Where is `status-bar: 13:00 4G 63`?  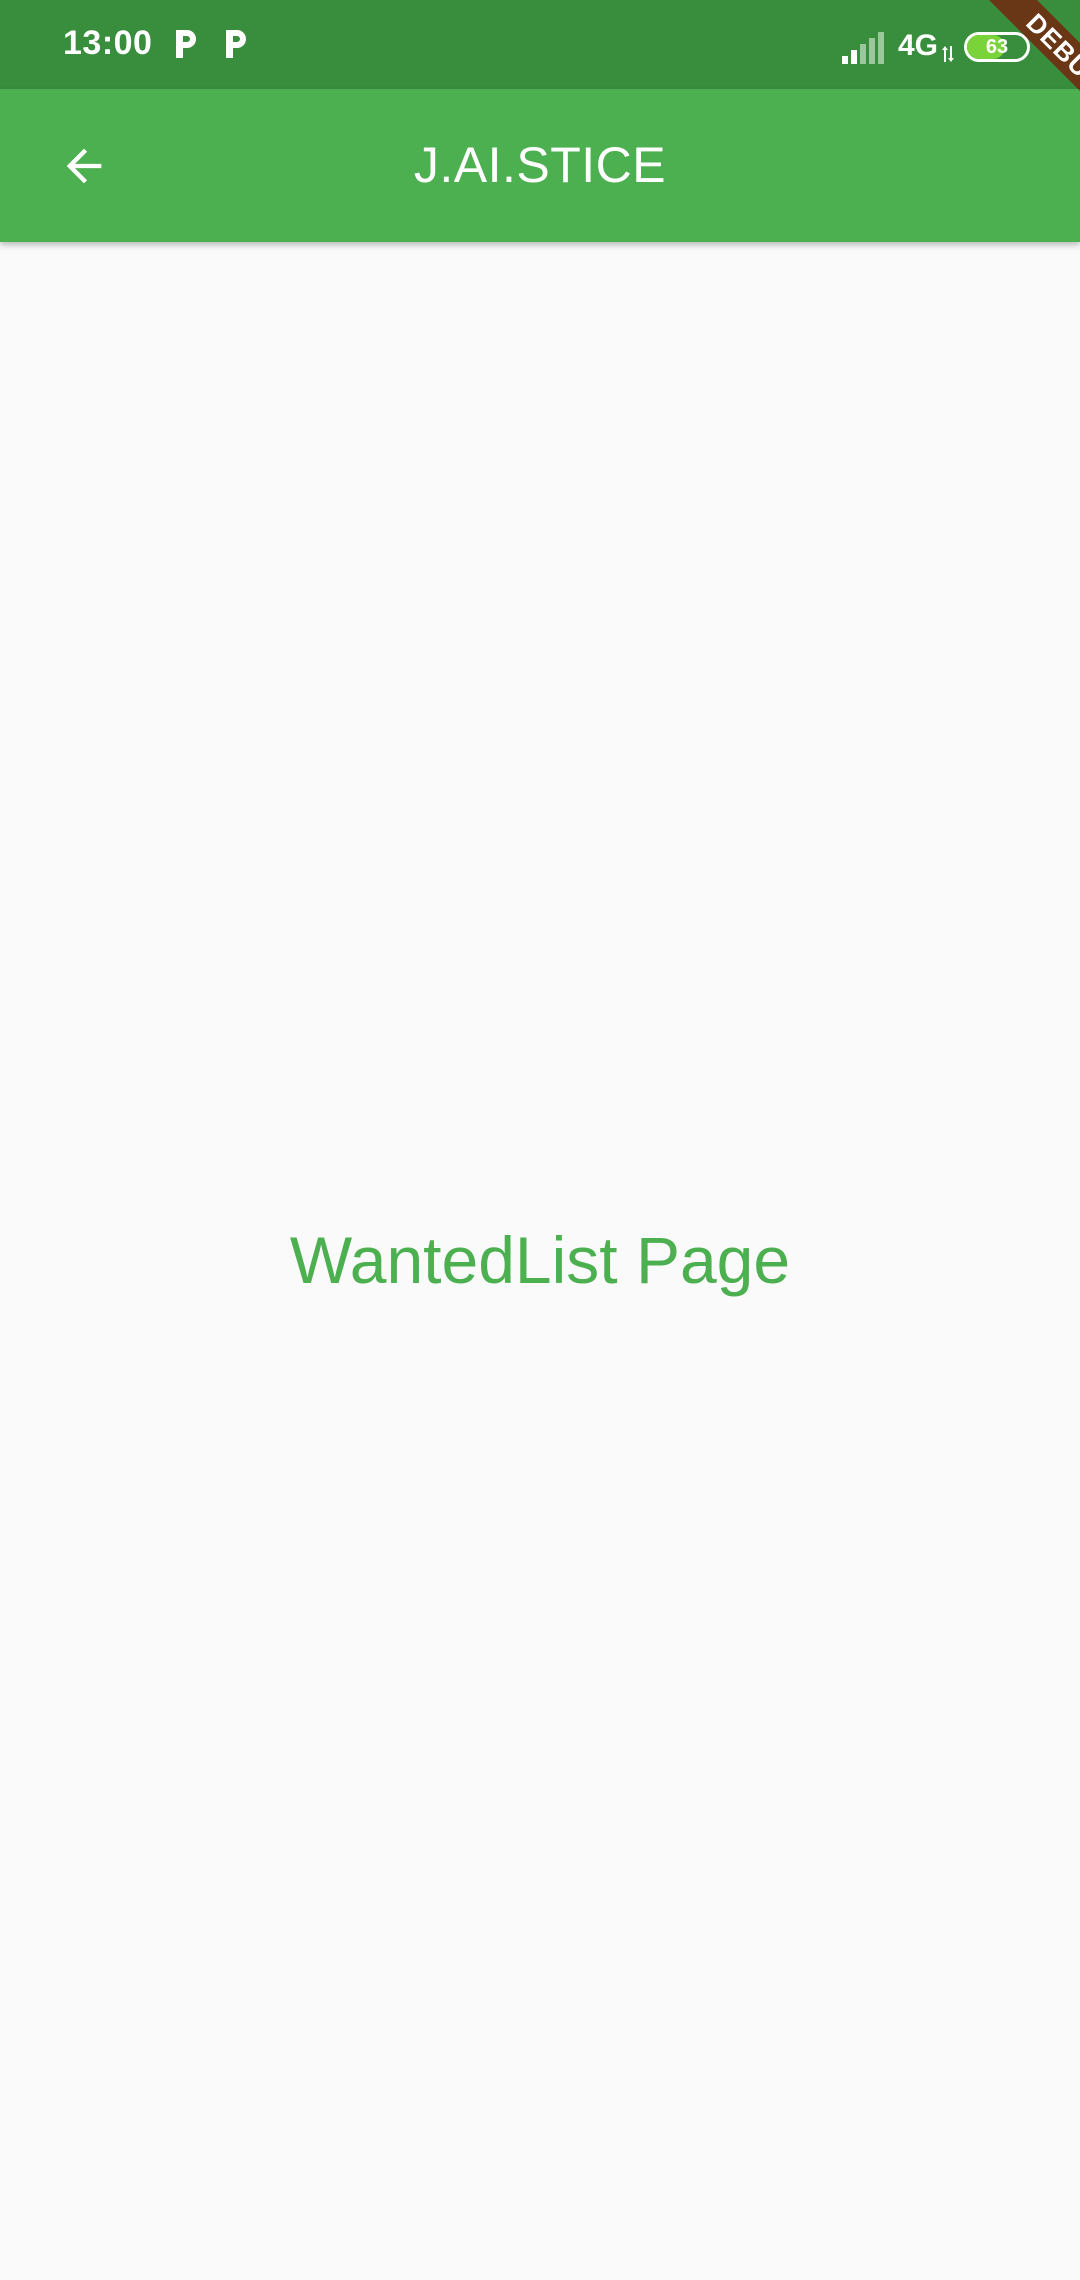
status-bar: 13:00 4G 63 is located at coordinates (540, 44).